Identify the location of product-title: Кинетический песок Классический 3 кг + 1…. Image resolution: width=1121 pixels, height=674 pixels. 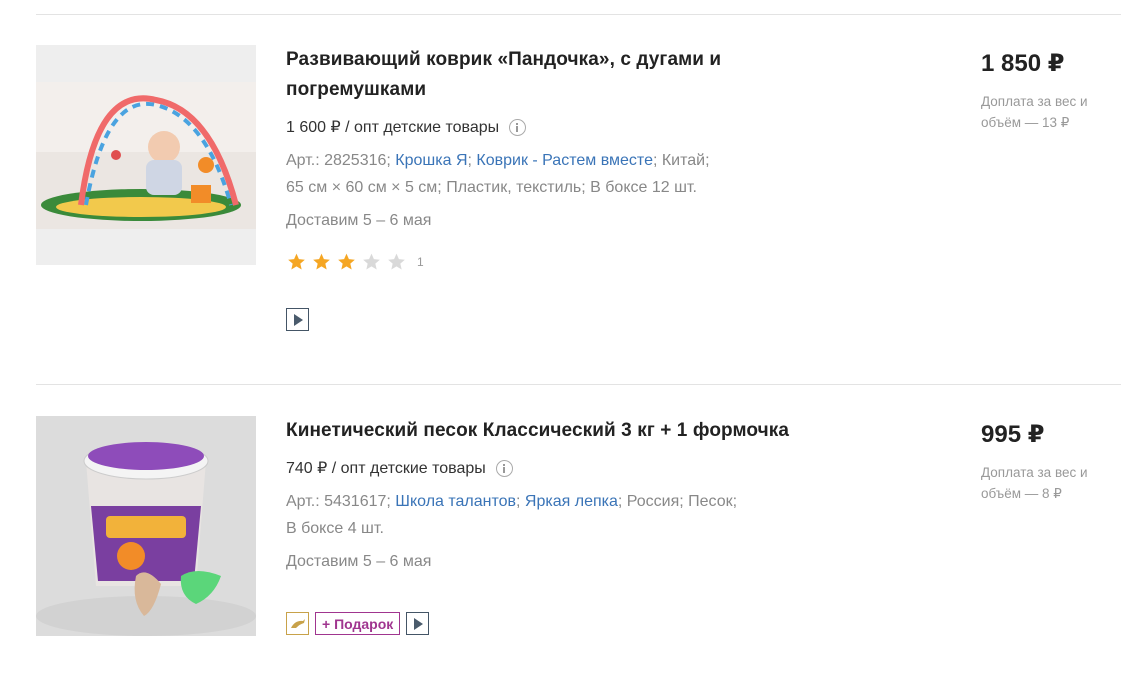
(566, 431).